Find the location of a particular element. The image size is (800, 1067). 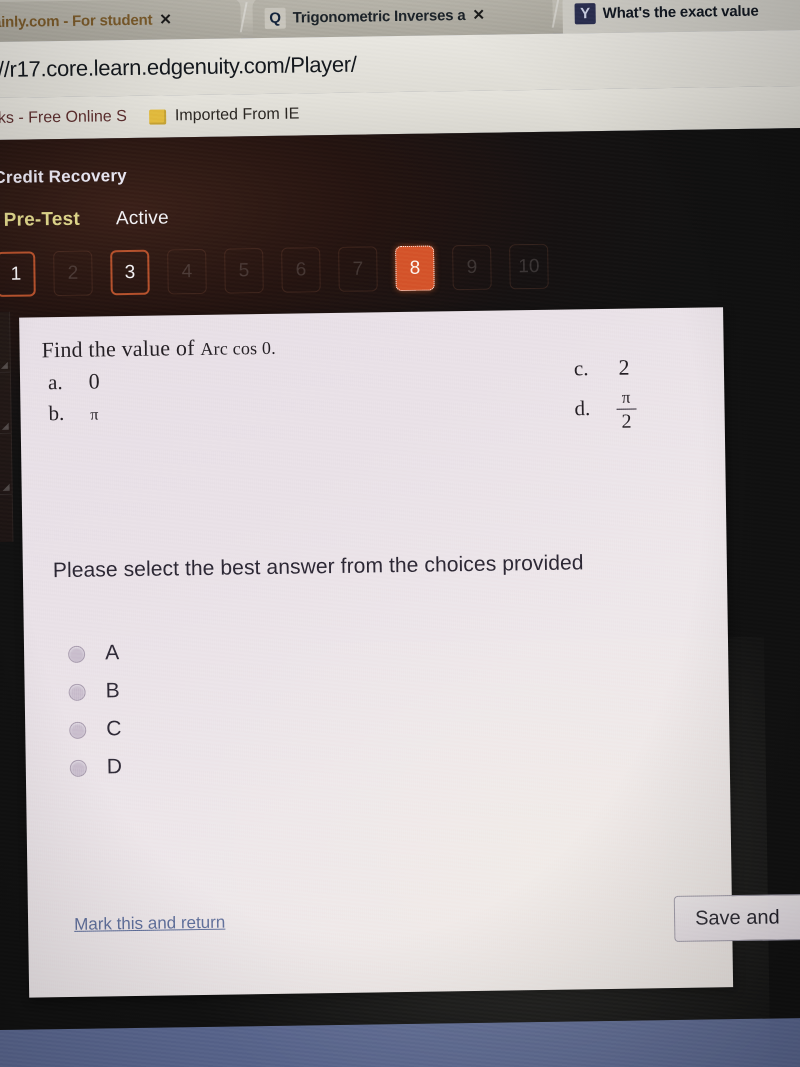

answer-option-a-label: A is located at coordinates (112, 653).